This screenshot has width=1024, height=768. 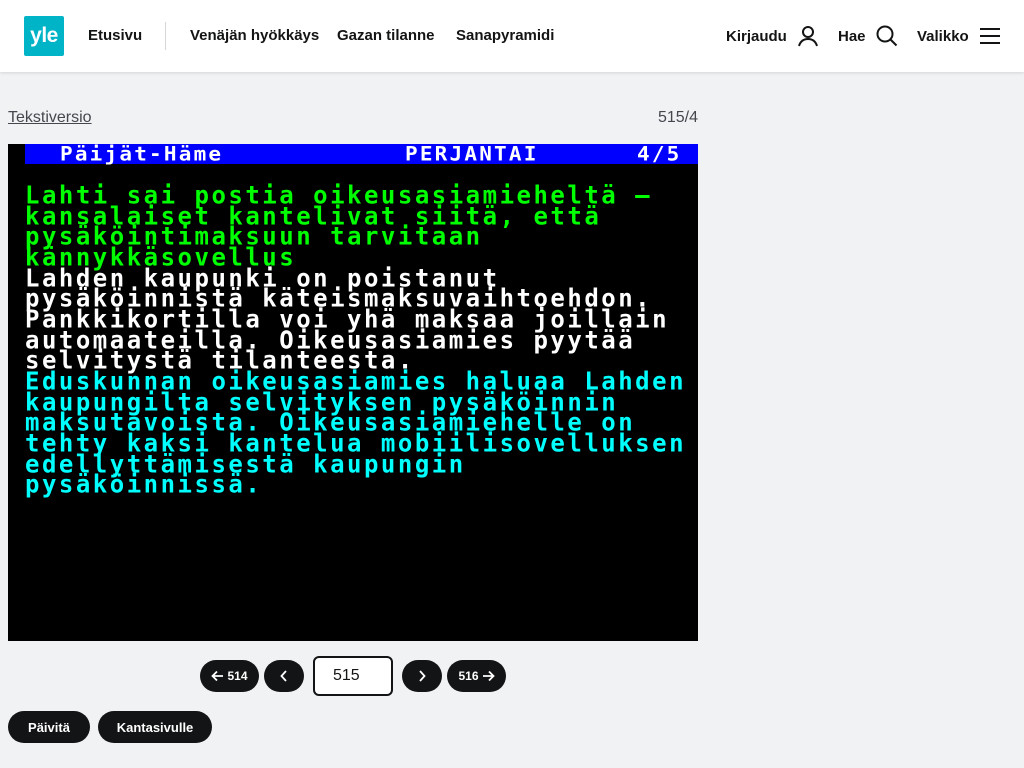 What do you see at coordinates (353, 676) in the screenshot?
I see `page-number-input` at bounding box center [353, 676].